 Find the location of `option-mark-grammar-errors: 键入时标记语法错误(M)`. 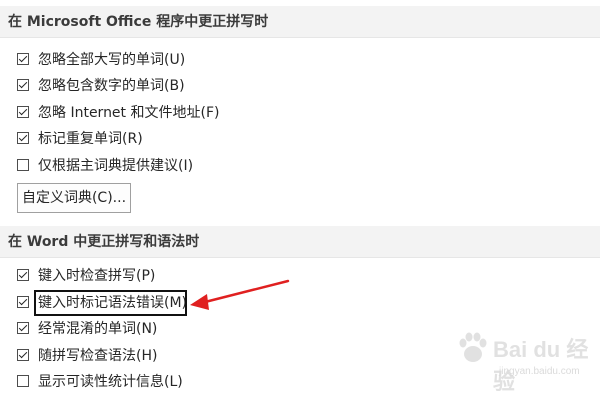

option-mark-grammar-errors: 键入时标记语法错误(M) is located at coordinates (102, 302).